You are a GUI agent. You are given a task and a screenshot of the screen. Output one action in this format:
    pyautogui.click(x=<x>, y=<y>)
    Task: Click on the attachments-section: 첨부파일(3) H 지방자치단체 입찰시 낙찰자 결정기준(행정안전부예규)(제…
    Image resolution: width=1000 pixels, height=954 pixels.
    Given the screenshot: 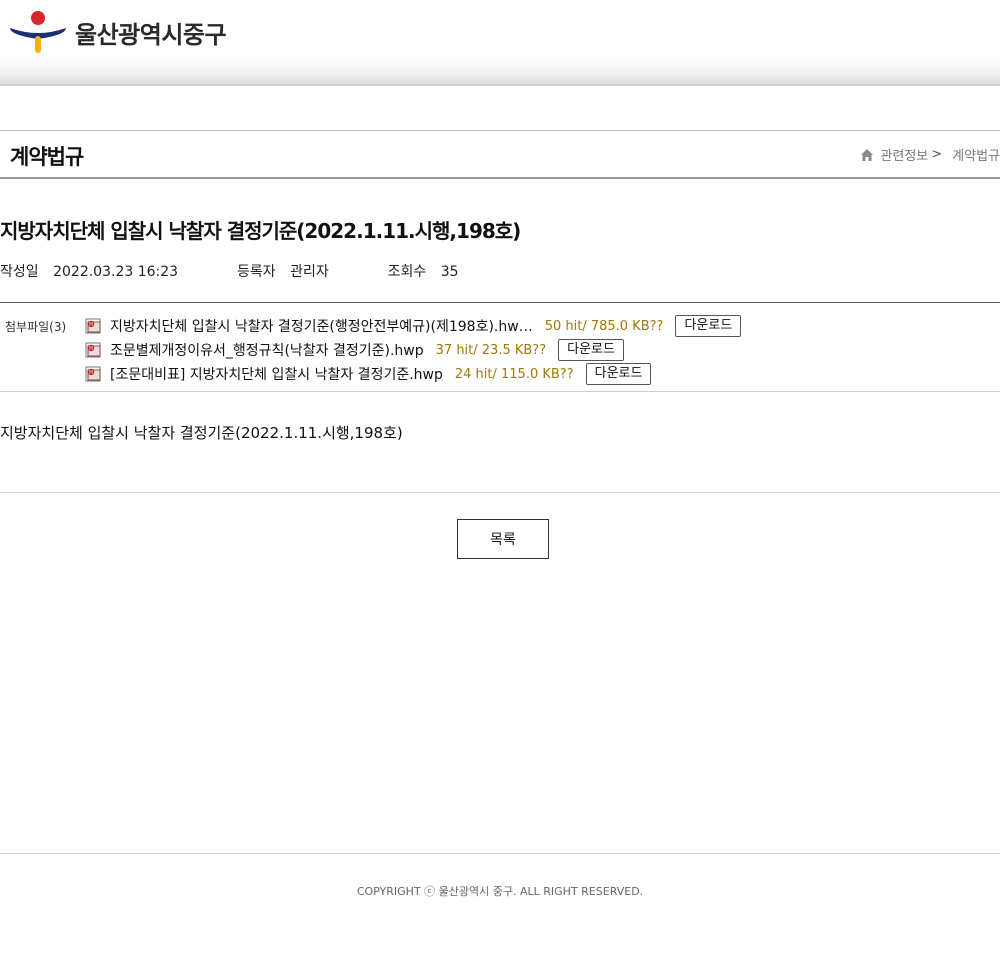 What is the action you would take?
    pyautogui.click(x=500, y=347)
    